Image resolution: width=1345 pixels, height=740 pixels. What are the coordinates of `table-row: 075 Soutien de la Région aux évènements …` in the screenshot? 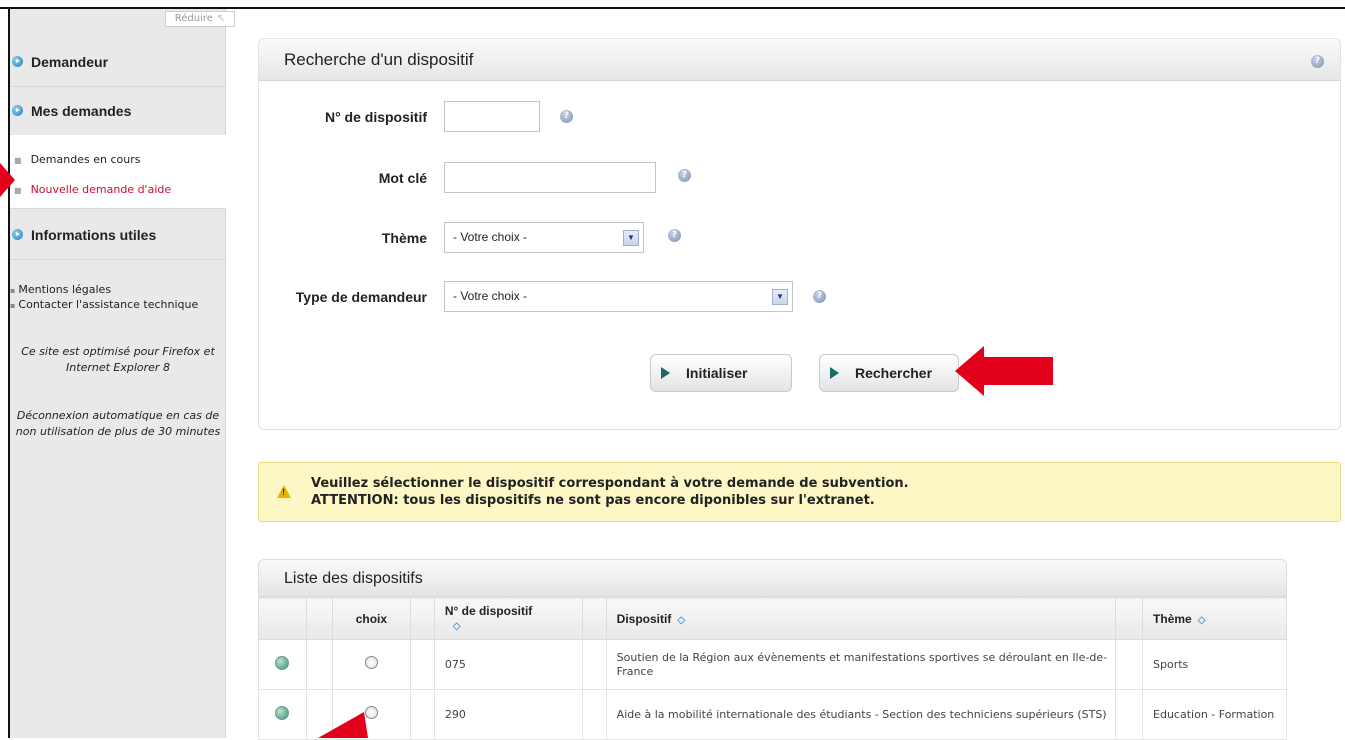 It's located at (772, 664).